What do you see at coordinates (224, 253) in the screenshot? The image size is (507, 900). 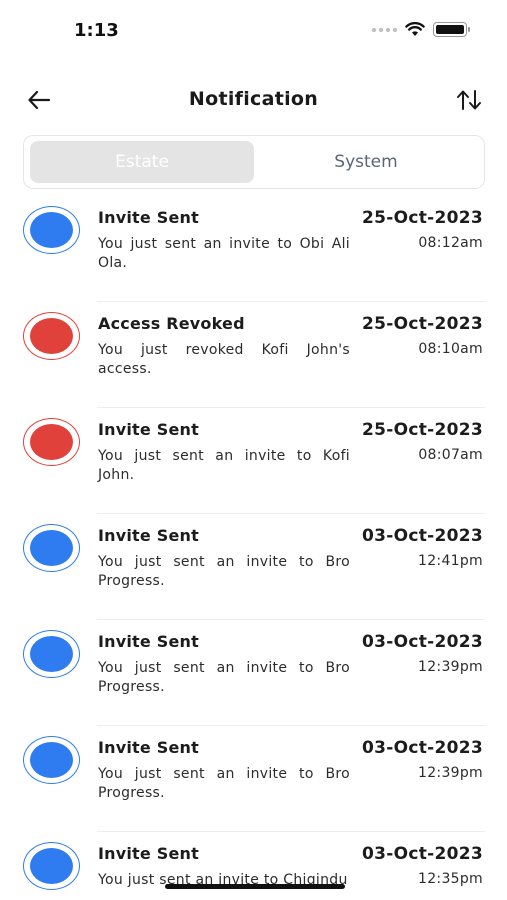 I see `notification-description: You just sent an invite to Obi Ali Ola.` at bounding box center [224, 253].